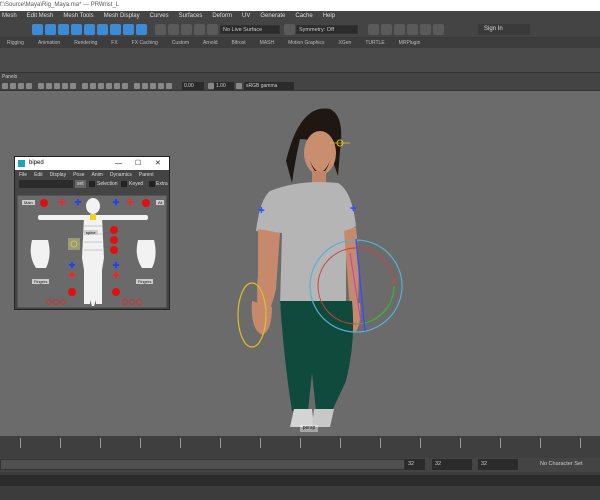 This screenshot has height=500, width=600. Describe the element at coordinates (212, 29) in the screenshot. I see `snap-surface-icon` at that location.